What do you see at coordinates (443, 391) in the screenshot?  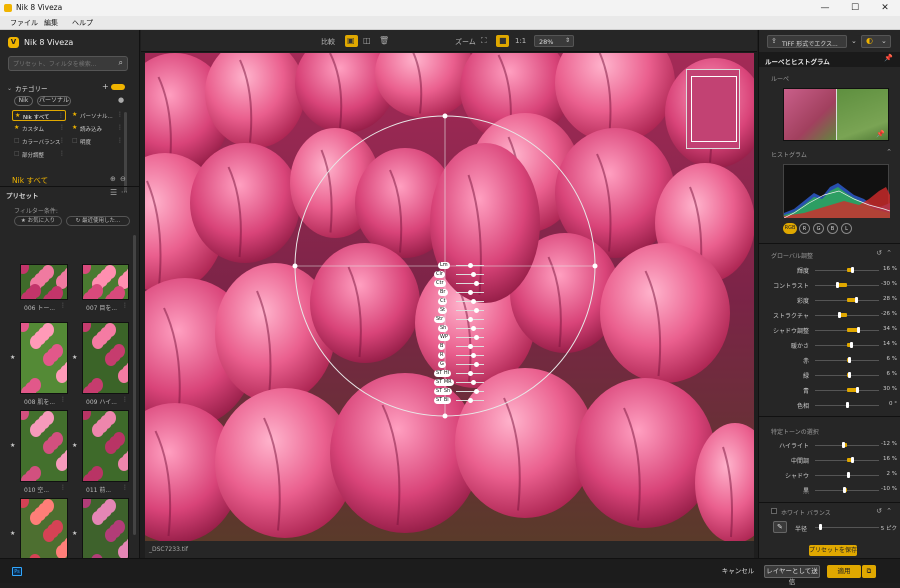 I see `control-point-tag: ST Sh` at bounding box center [443, 391].